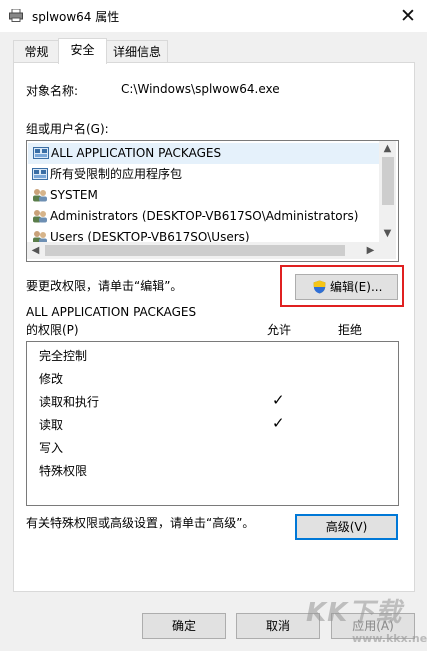  I want to click on permission-row: 读取和执行, so click(69, 402).